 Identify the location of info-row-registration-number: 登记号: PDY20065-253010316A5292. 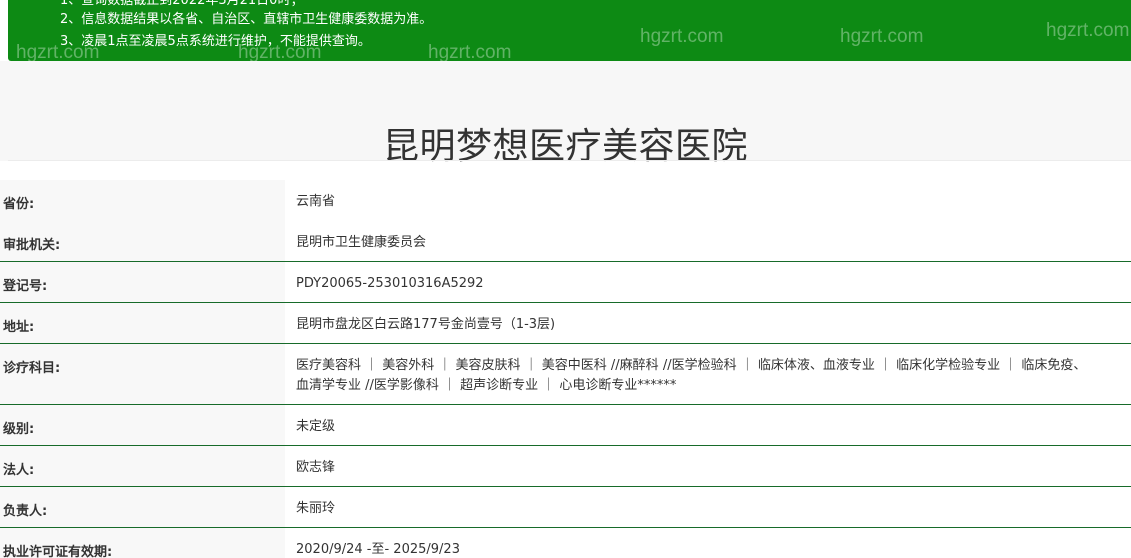
(565, 282).